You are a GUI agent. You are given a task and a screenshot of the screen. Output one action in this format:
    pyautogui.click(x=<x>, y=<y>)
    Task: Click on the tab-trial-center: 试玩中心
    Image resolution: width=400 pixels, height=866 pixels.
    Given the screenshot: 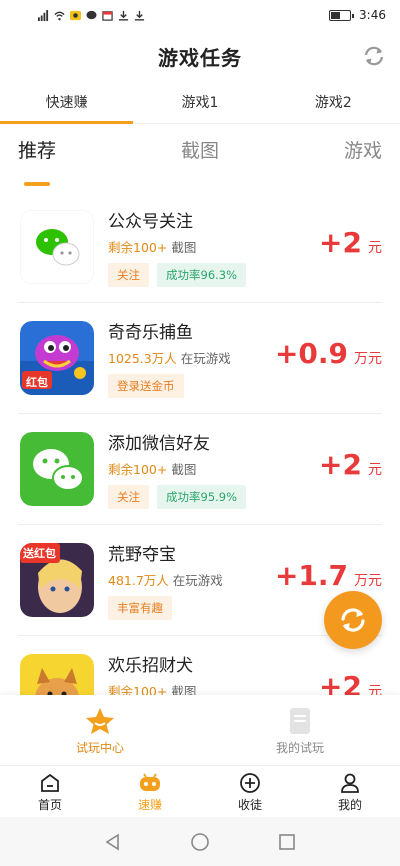 What is the action you would take?
    pyautogui.click(x=100, y=730)
    